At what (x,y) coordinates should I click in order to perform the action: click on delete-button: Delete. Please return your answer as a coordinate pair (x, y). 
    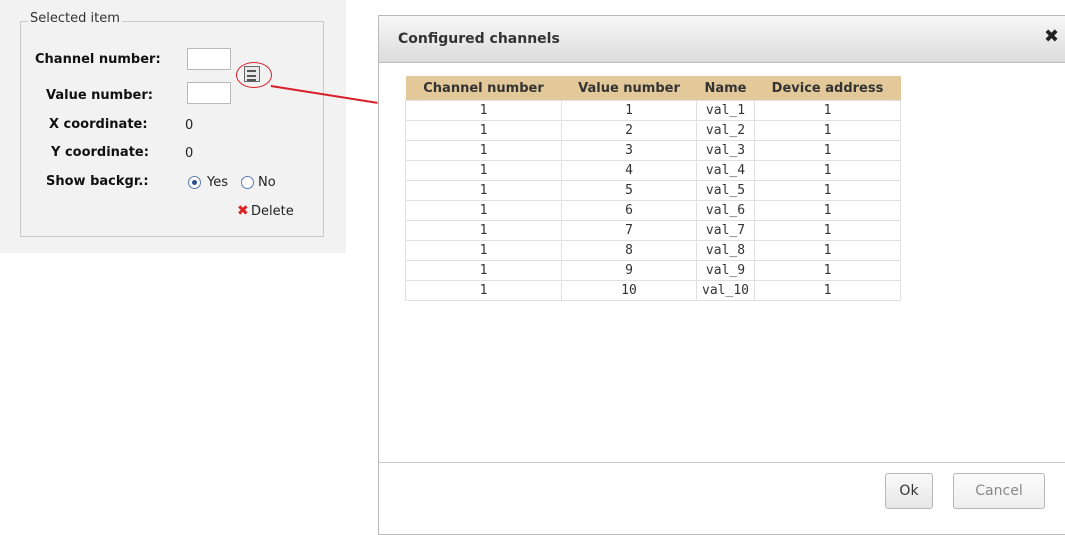
    Looking at the image, I should click on (272, 211).